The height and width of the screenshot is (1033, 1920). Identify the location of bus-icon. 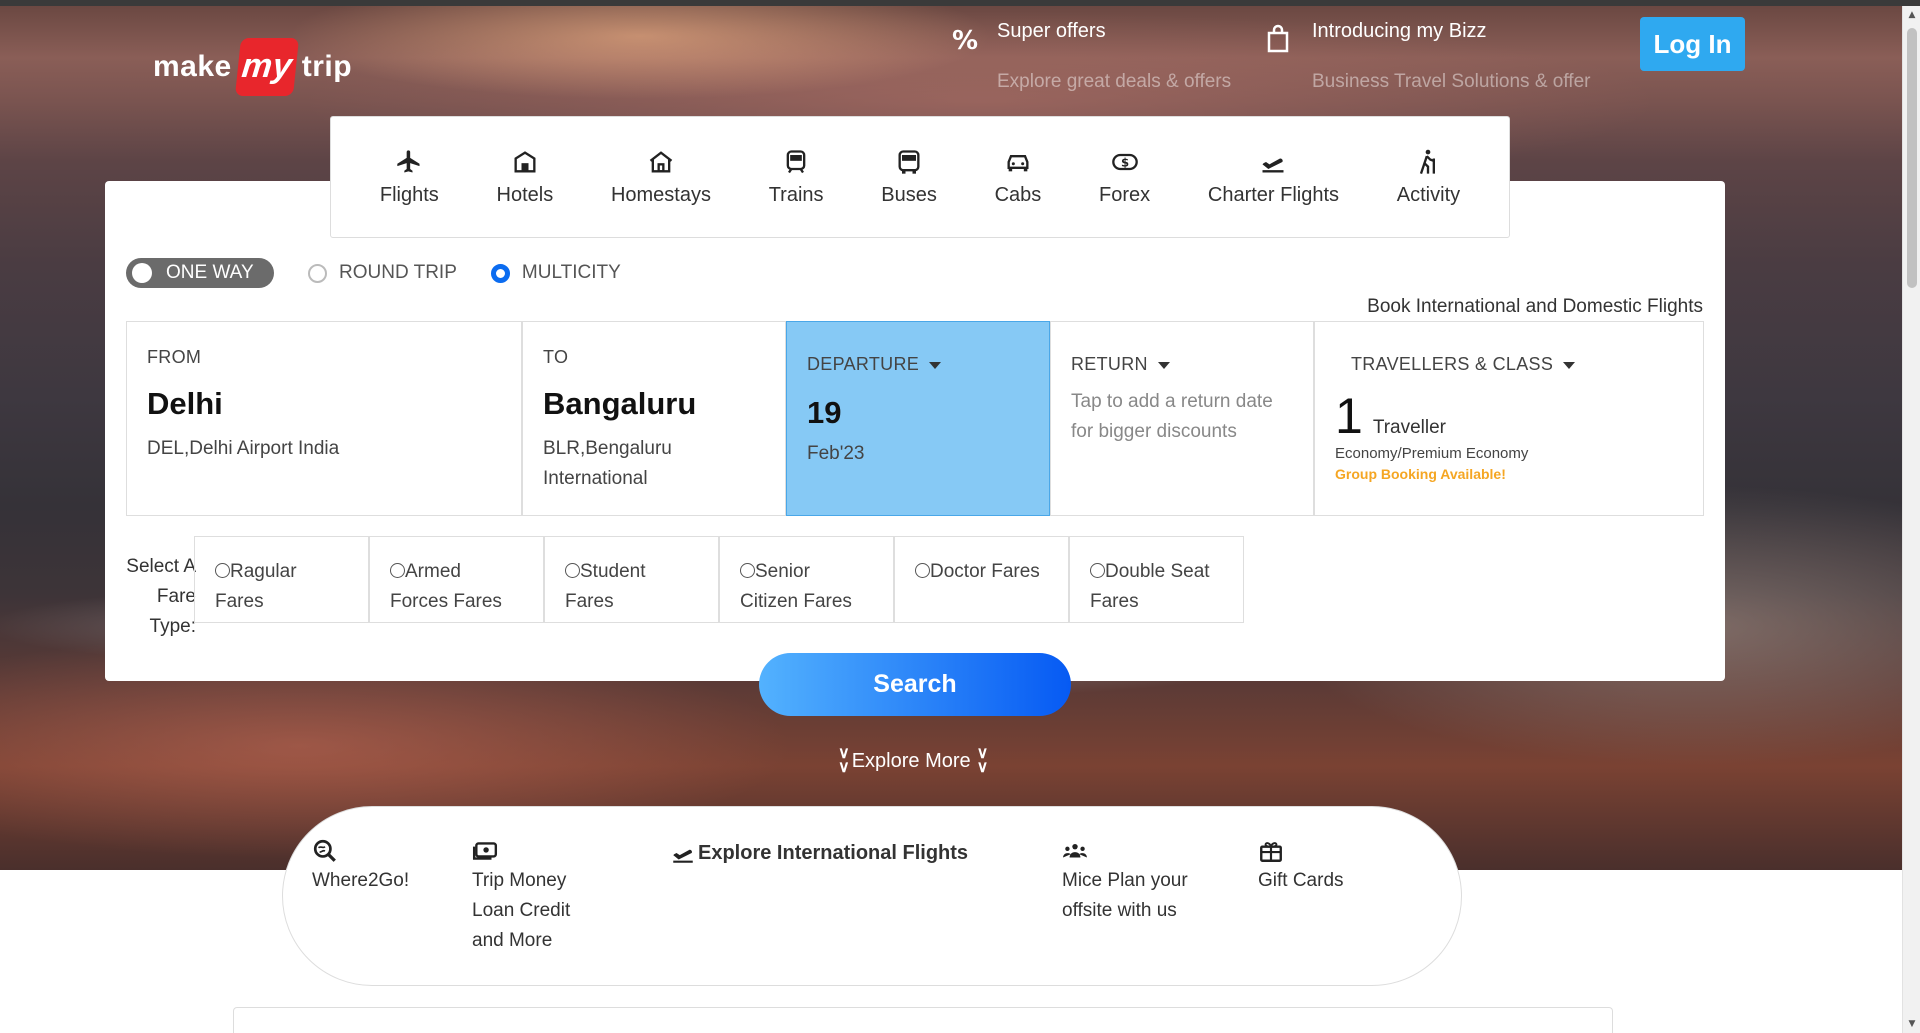
(909, 161).